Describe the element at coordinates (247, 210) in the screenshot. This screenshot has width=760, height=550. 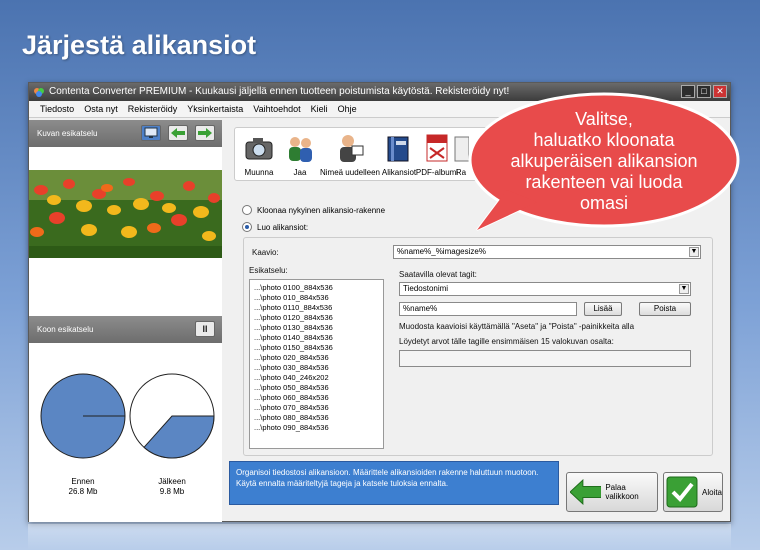
I see `clone-radio` at that location.